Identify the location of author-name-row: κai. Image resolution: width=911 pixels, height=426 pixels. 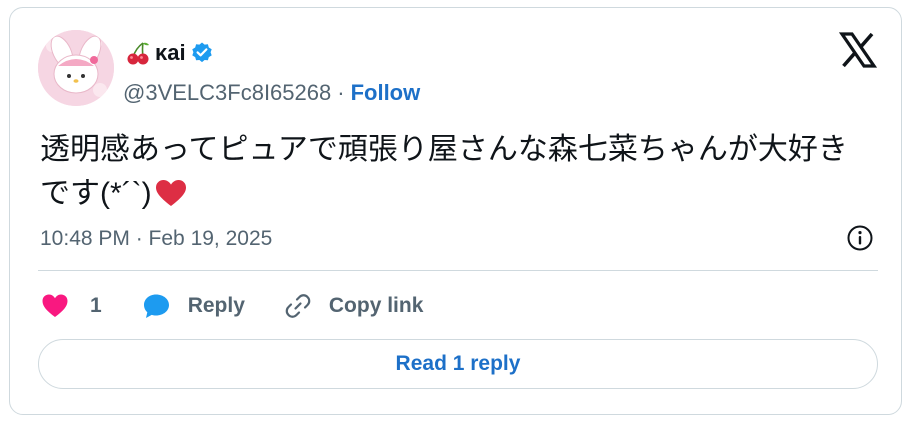
(169, 53).